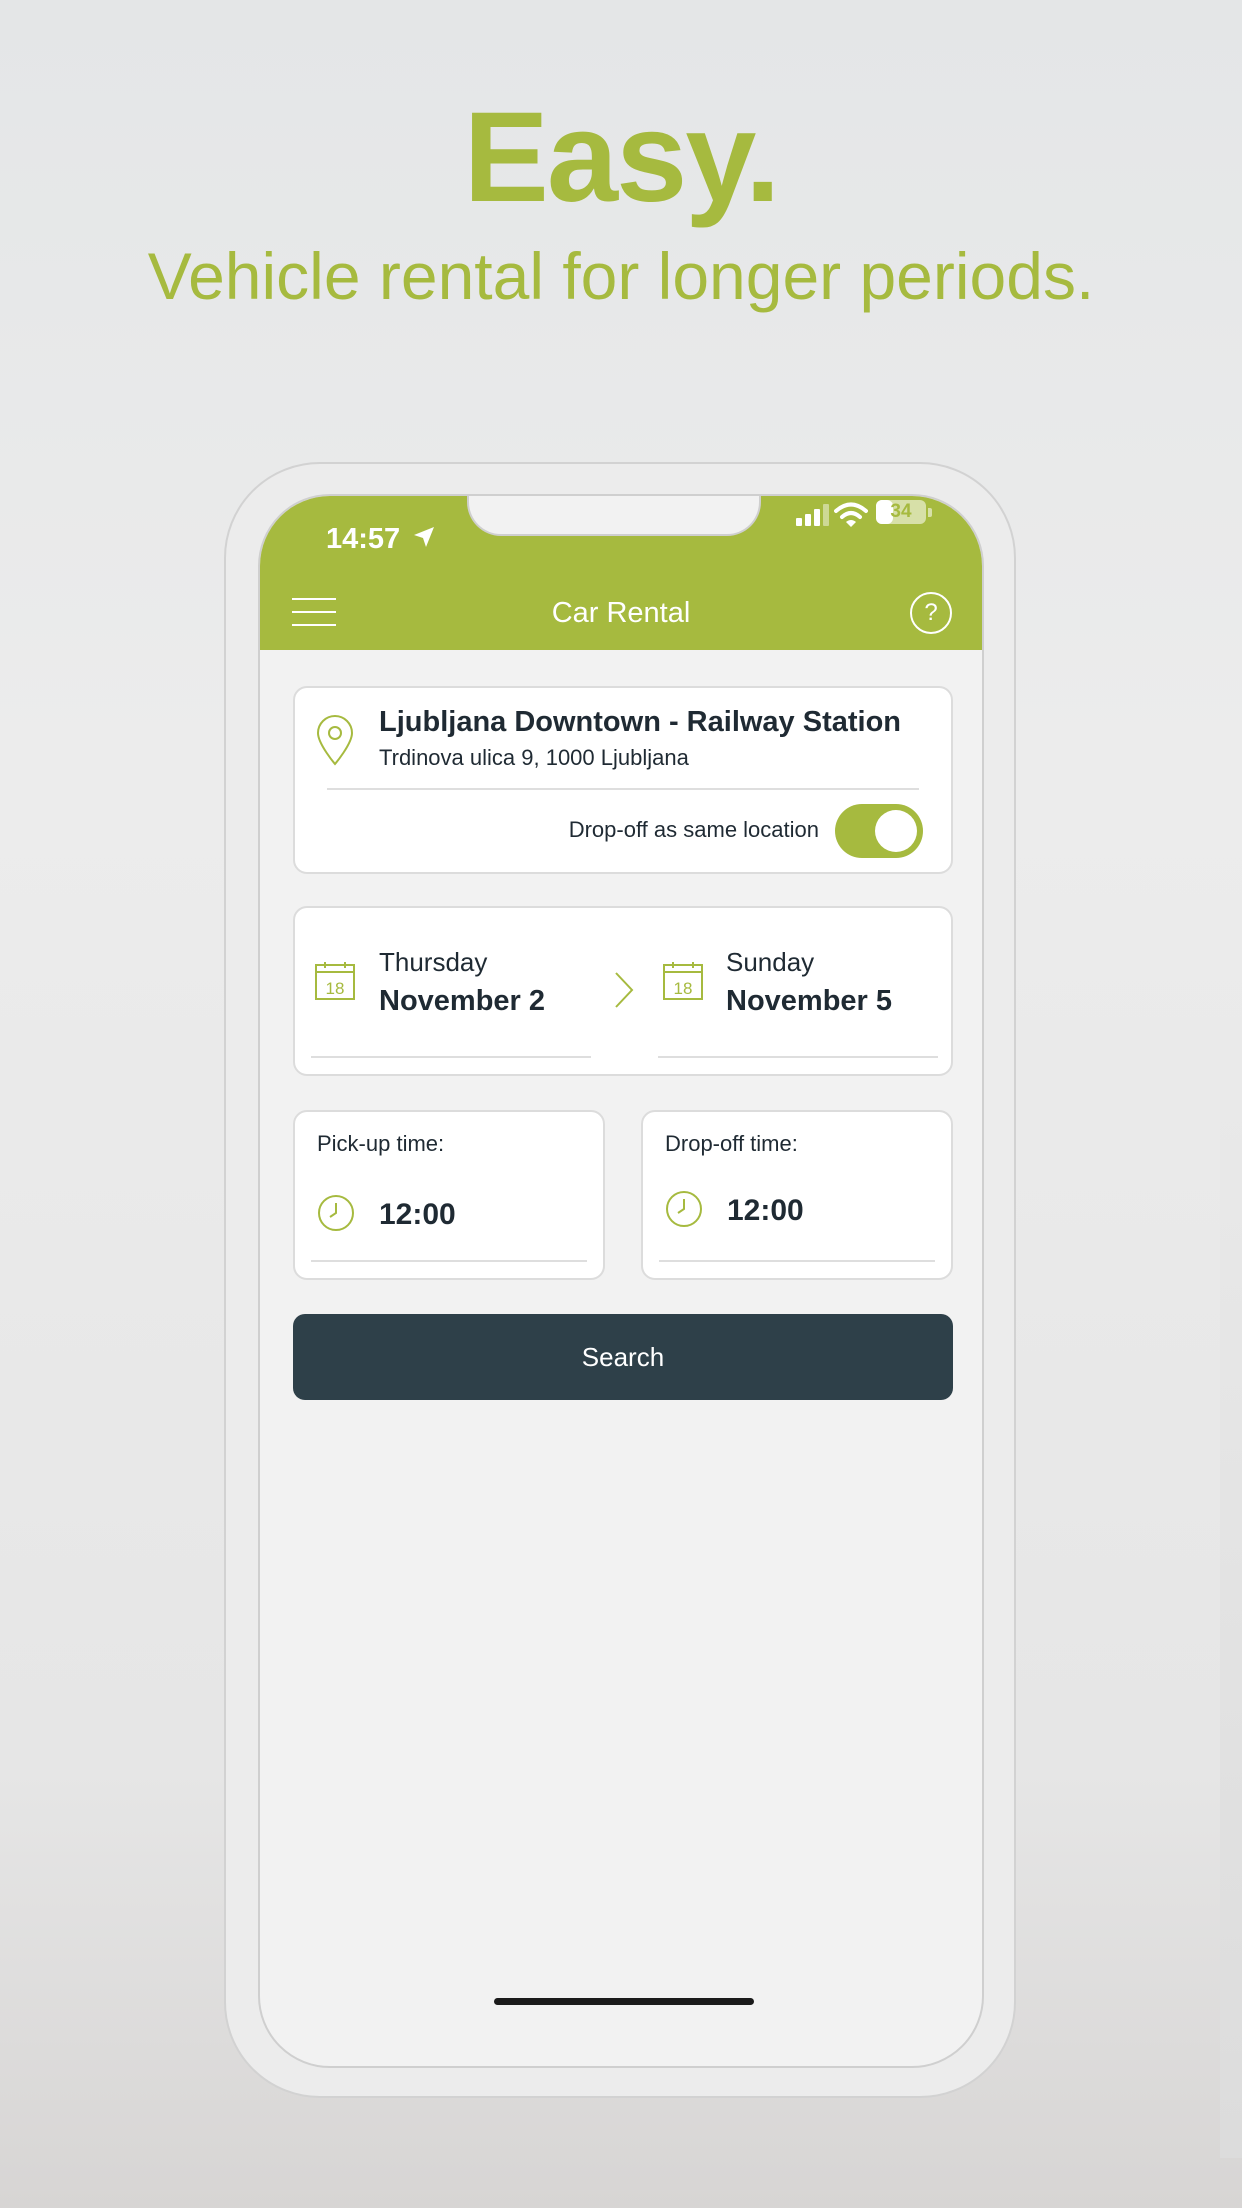 Image resolution: width=1242 pixels, height=2208 pixels. I want to click on dropoff-date: November 5, so click(809, 1001).